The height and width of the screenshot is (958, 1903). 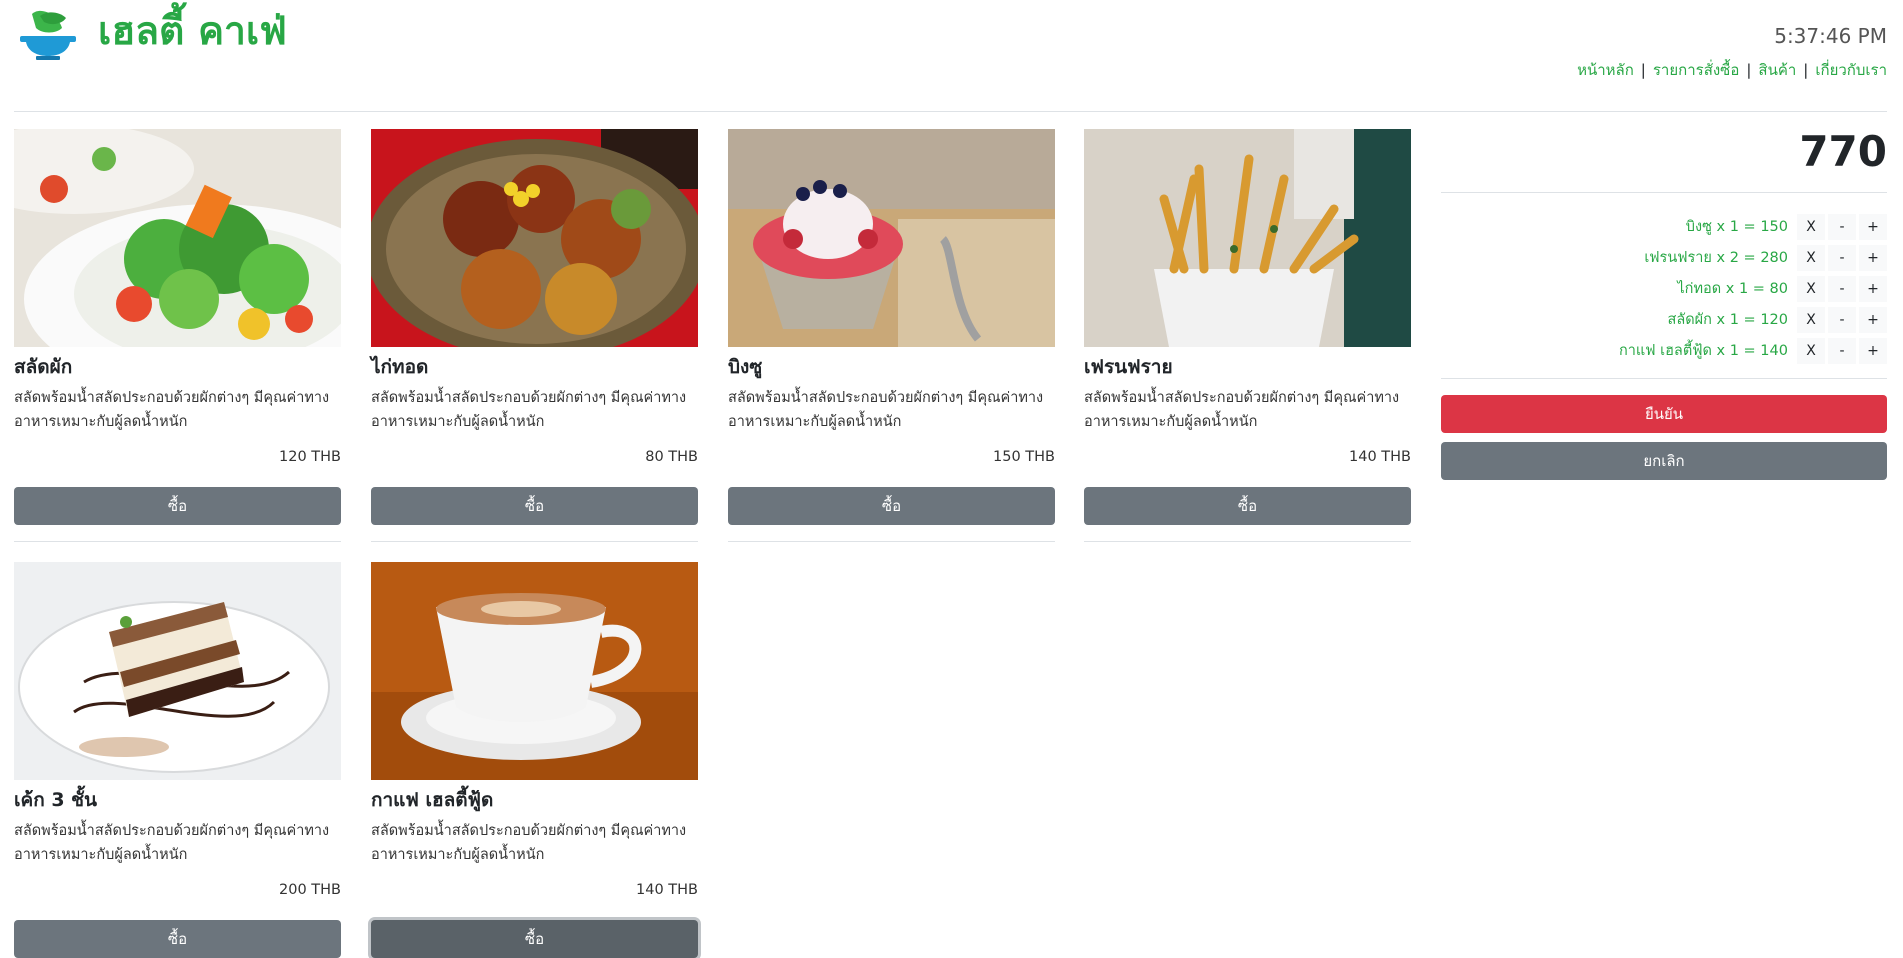 What do you see at coordinates (310, 457) in the screenshot?
I see `product-price: 120 THB` at bounding box center [310, 457].